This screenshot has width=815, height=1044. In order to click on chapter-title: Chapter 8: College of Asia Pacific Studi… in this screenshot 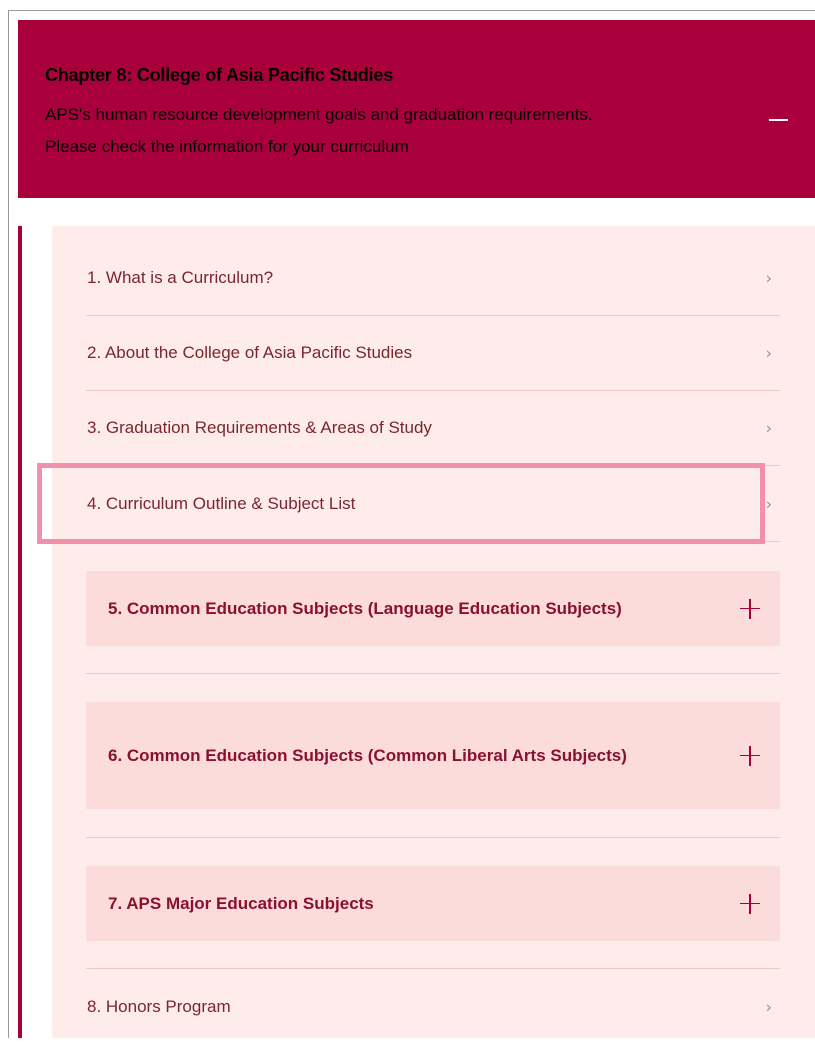, I will do `click(219, 75)`.